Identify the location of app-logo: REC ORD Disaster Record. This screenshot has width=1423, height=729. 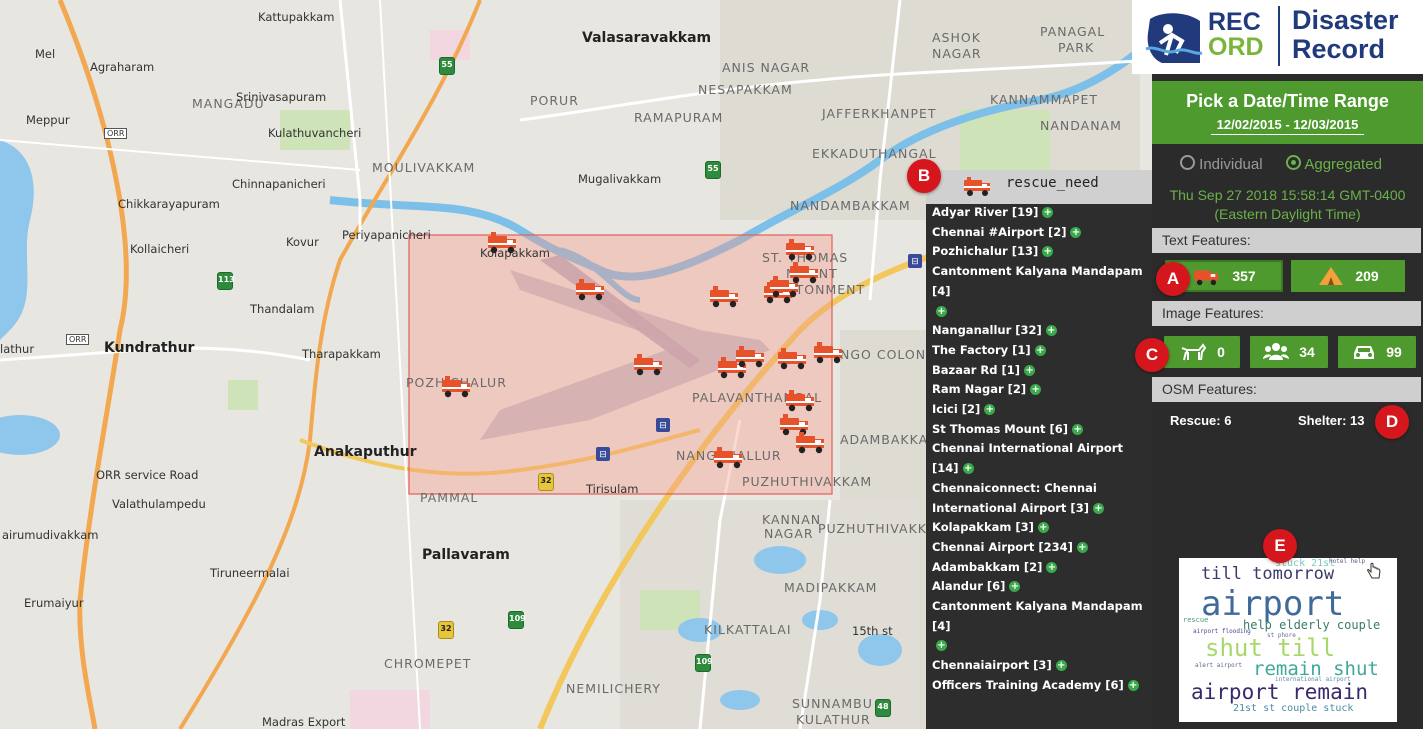
(1277, 37).